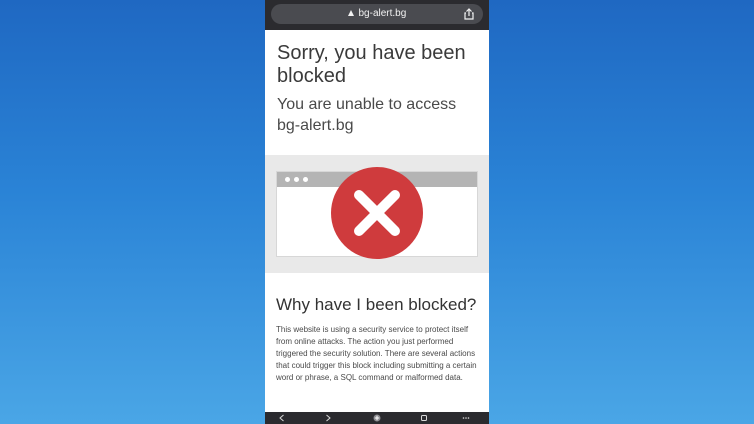  Describe the element at coordinates (350, 13) in the screenshot. I see `lock-icon` at that location.